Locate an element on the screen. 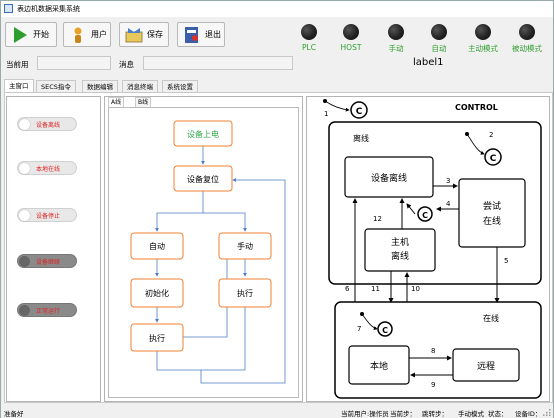 The height and width of the screenshot is (418, 554). node-reset: 设备复位 is located at coordinates (203, 178).